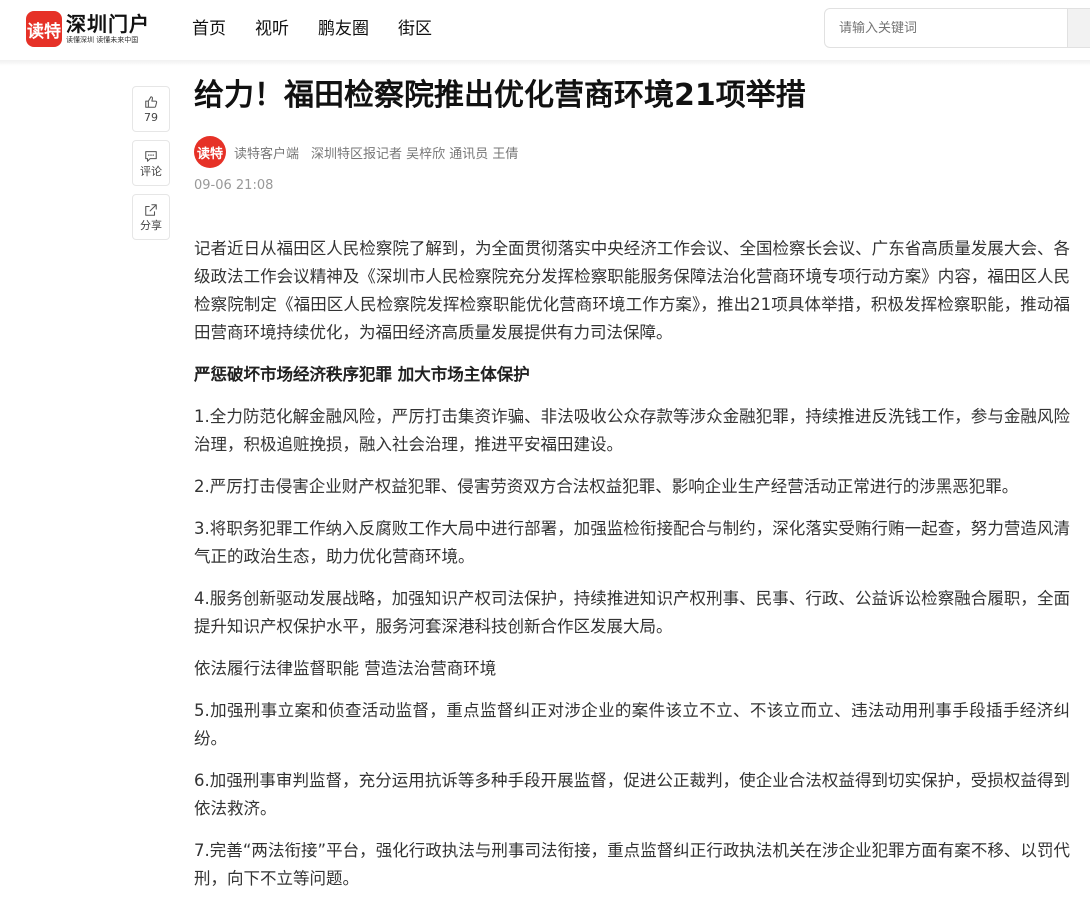 The image size is (1090, 916). Describe the element at coordinates (151, 109) in the screenshot. I see `like-button: 79` at that location.